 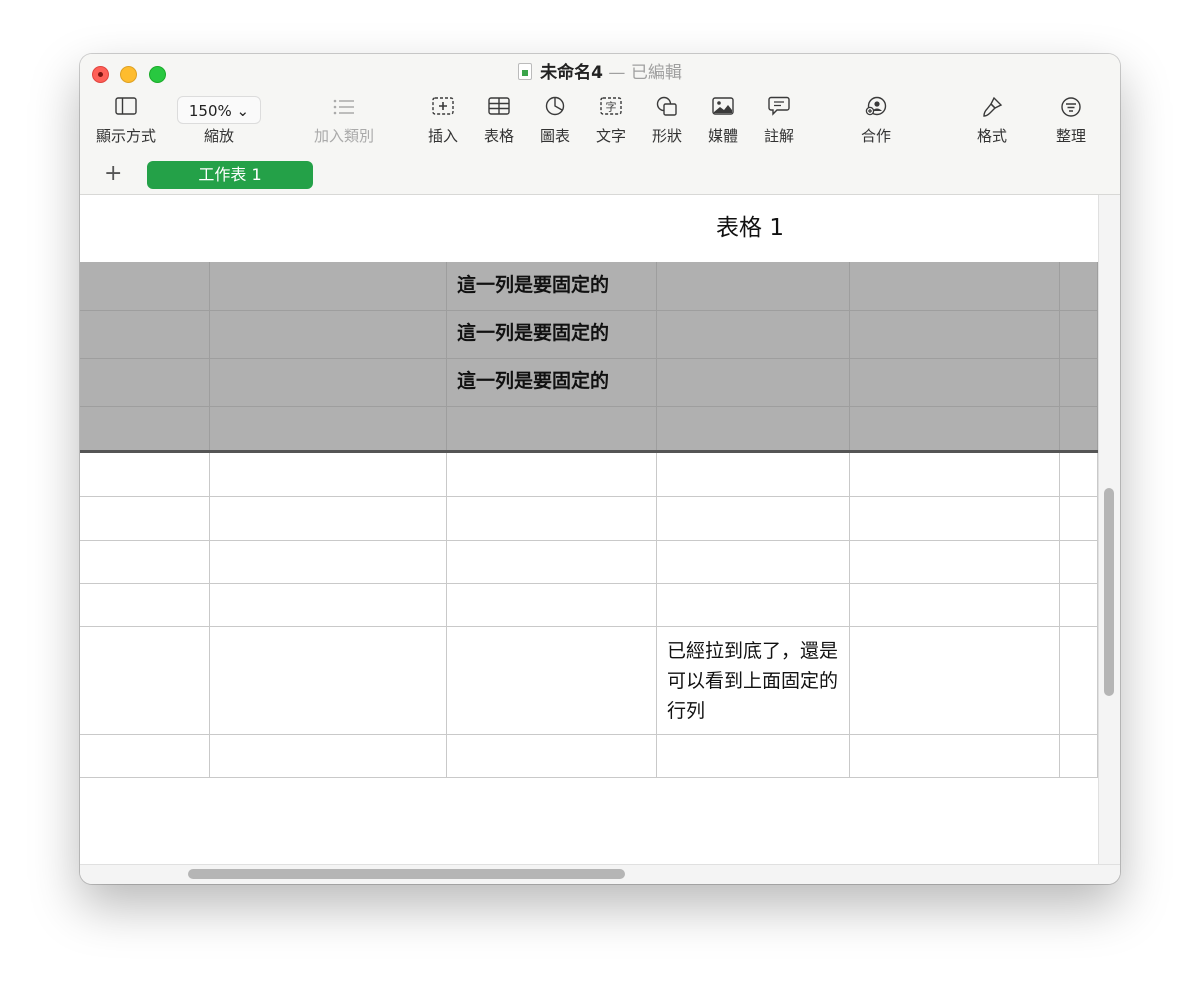 I want to click on table-cell: 已經拉到底了，還是可以看到上面固定的行列, so click(x=753, y=680).